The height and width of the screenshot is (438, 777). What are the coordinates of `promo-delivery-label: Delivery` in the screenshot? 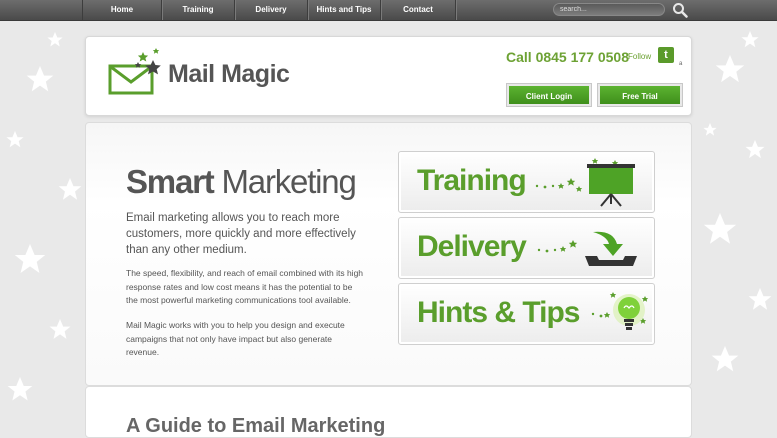 It's located at (472, 246).